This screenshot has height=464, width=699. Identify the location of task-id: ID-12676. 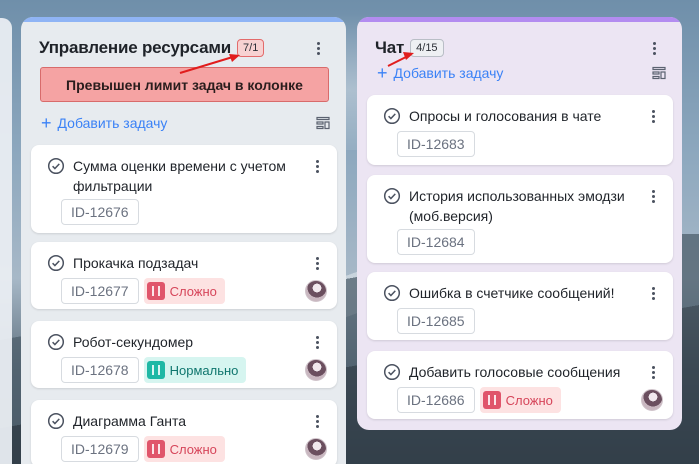
(100, 212).